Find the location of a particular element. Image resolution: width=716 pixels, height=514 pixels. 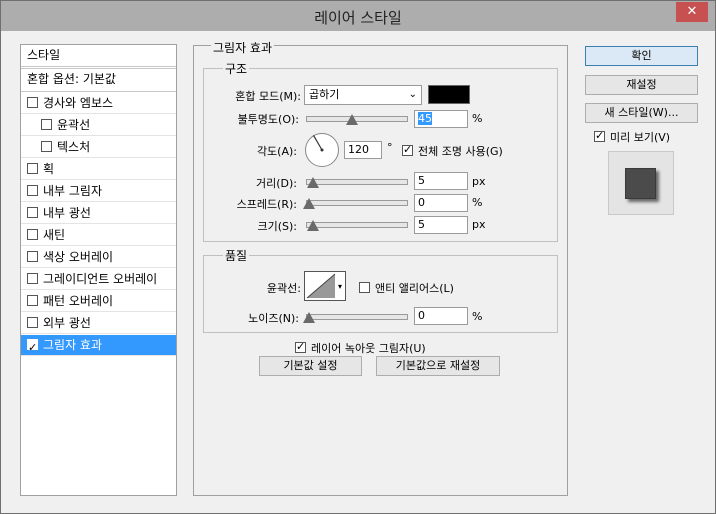

knockout-check-box is located at coordinates (300, 346).